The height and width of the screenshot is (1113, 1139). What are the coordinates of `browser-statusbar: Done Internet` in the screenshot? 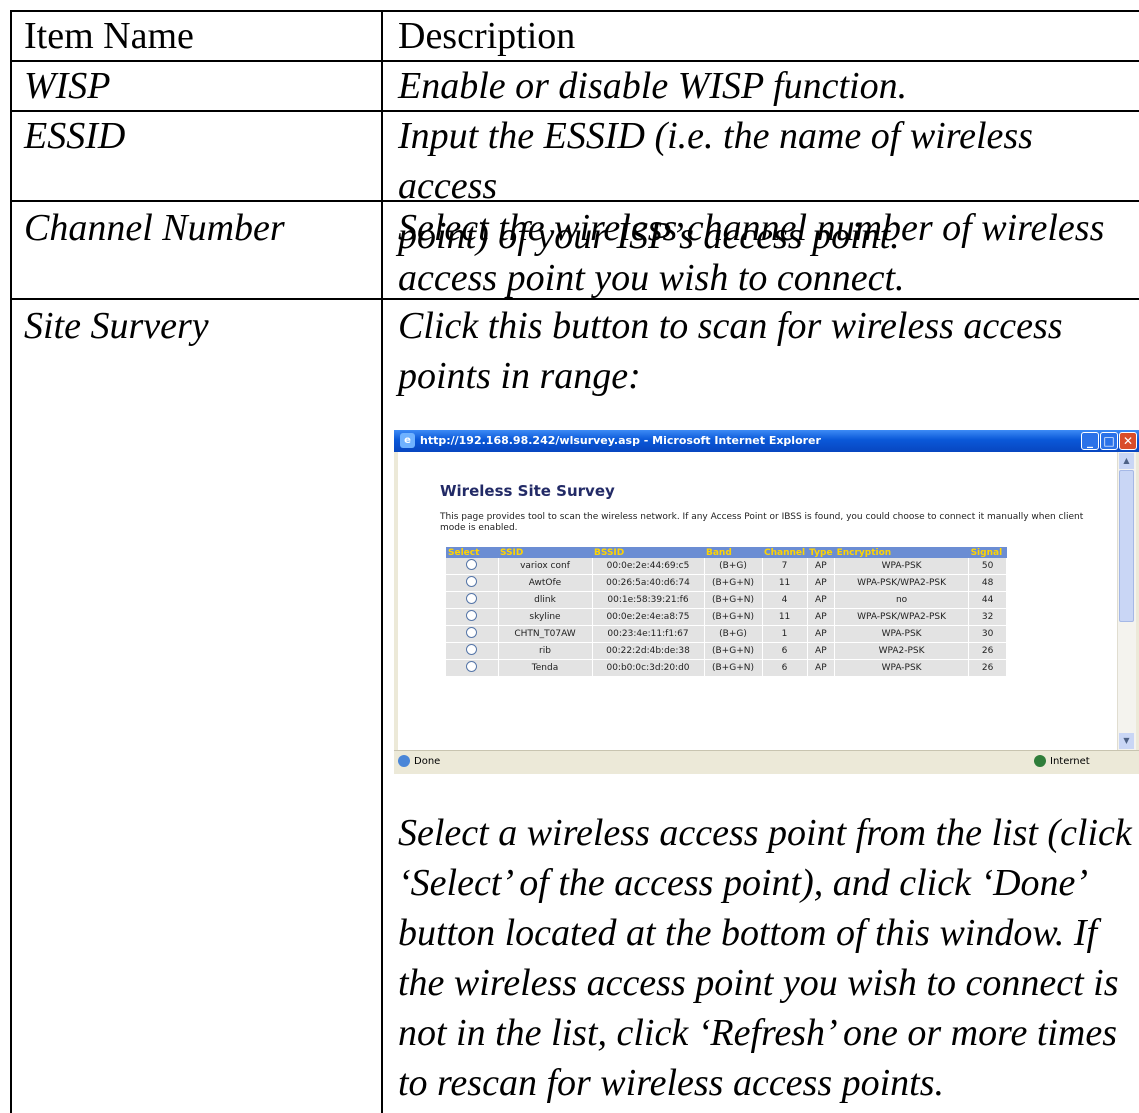 It's located at (766, 762).